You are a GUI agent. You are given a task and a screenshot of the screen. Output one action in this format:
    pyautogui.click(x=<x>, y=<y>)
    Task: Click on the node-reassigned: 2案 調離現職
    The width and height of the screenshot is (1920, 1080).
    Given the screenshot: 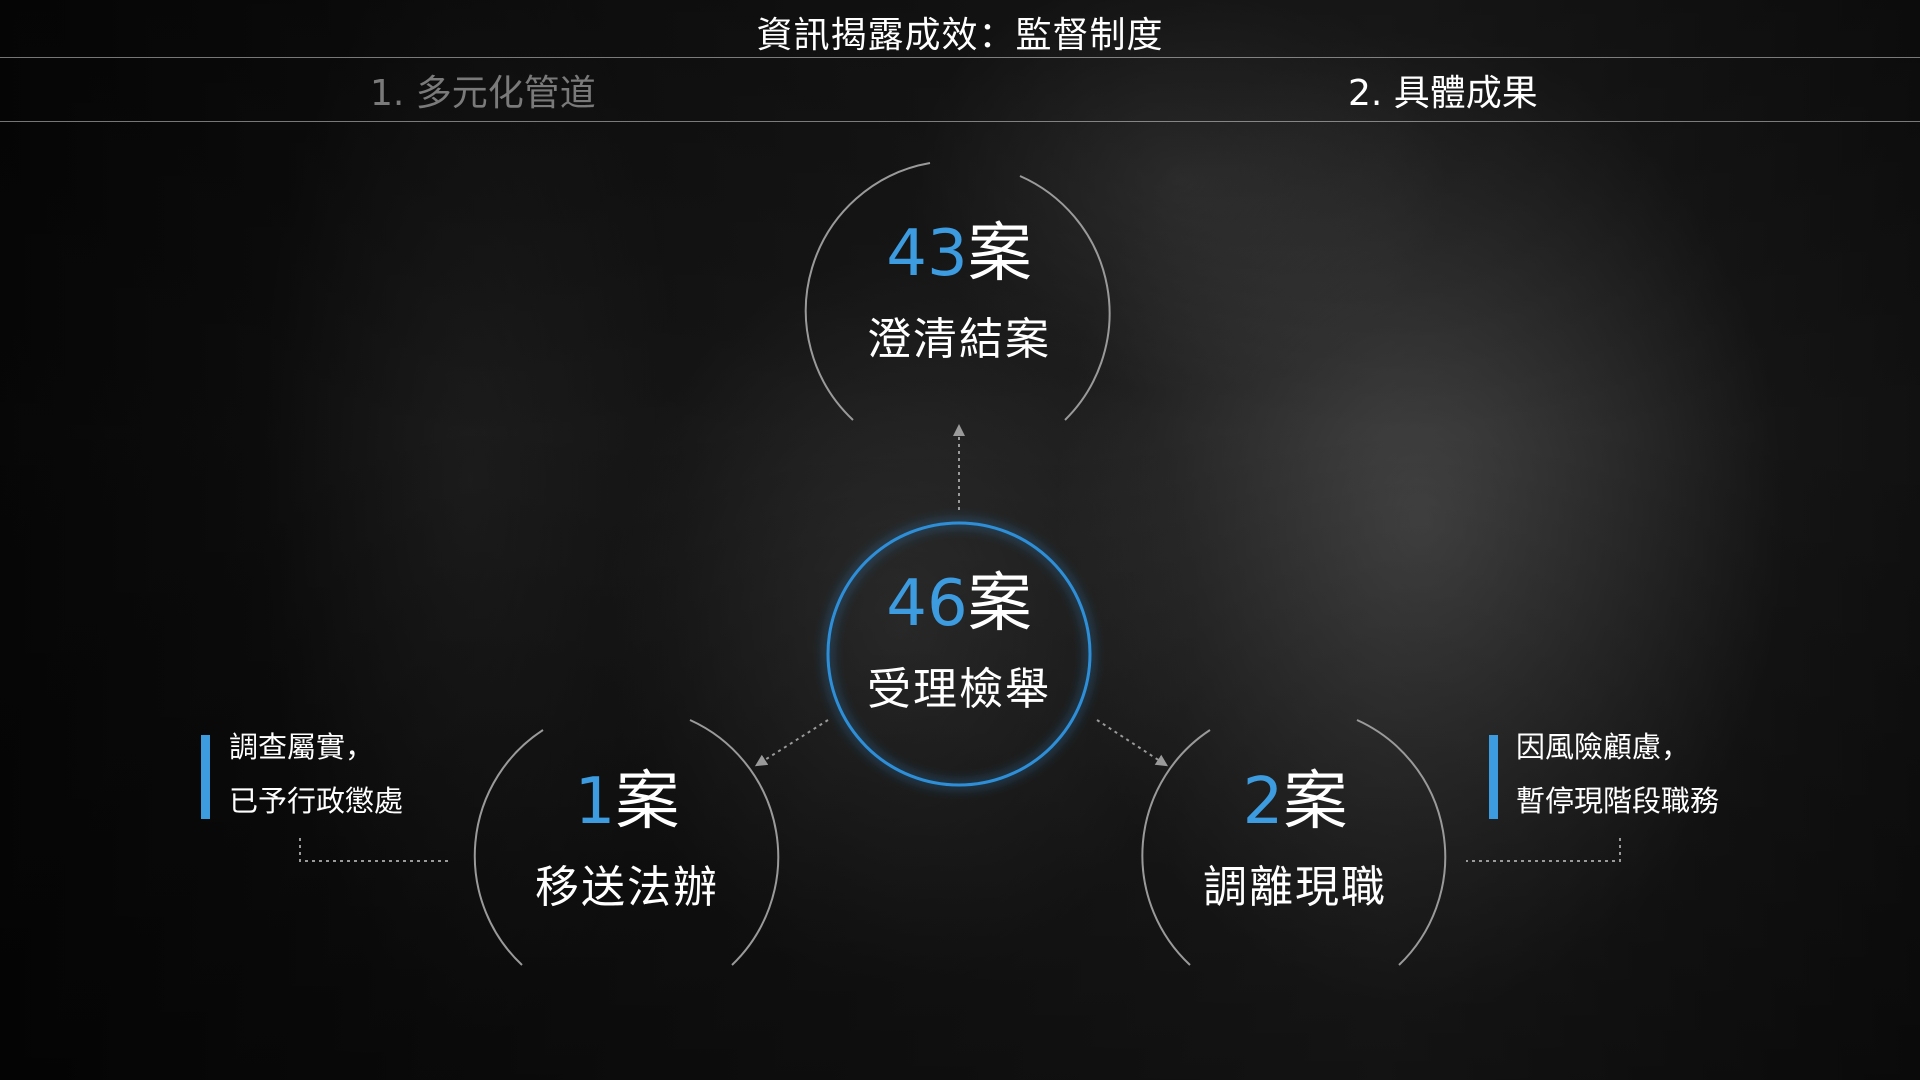 What is the action you would take?
    pyautogui.click(x=1295, y=840)
    